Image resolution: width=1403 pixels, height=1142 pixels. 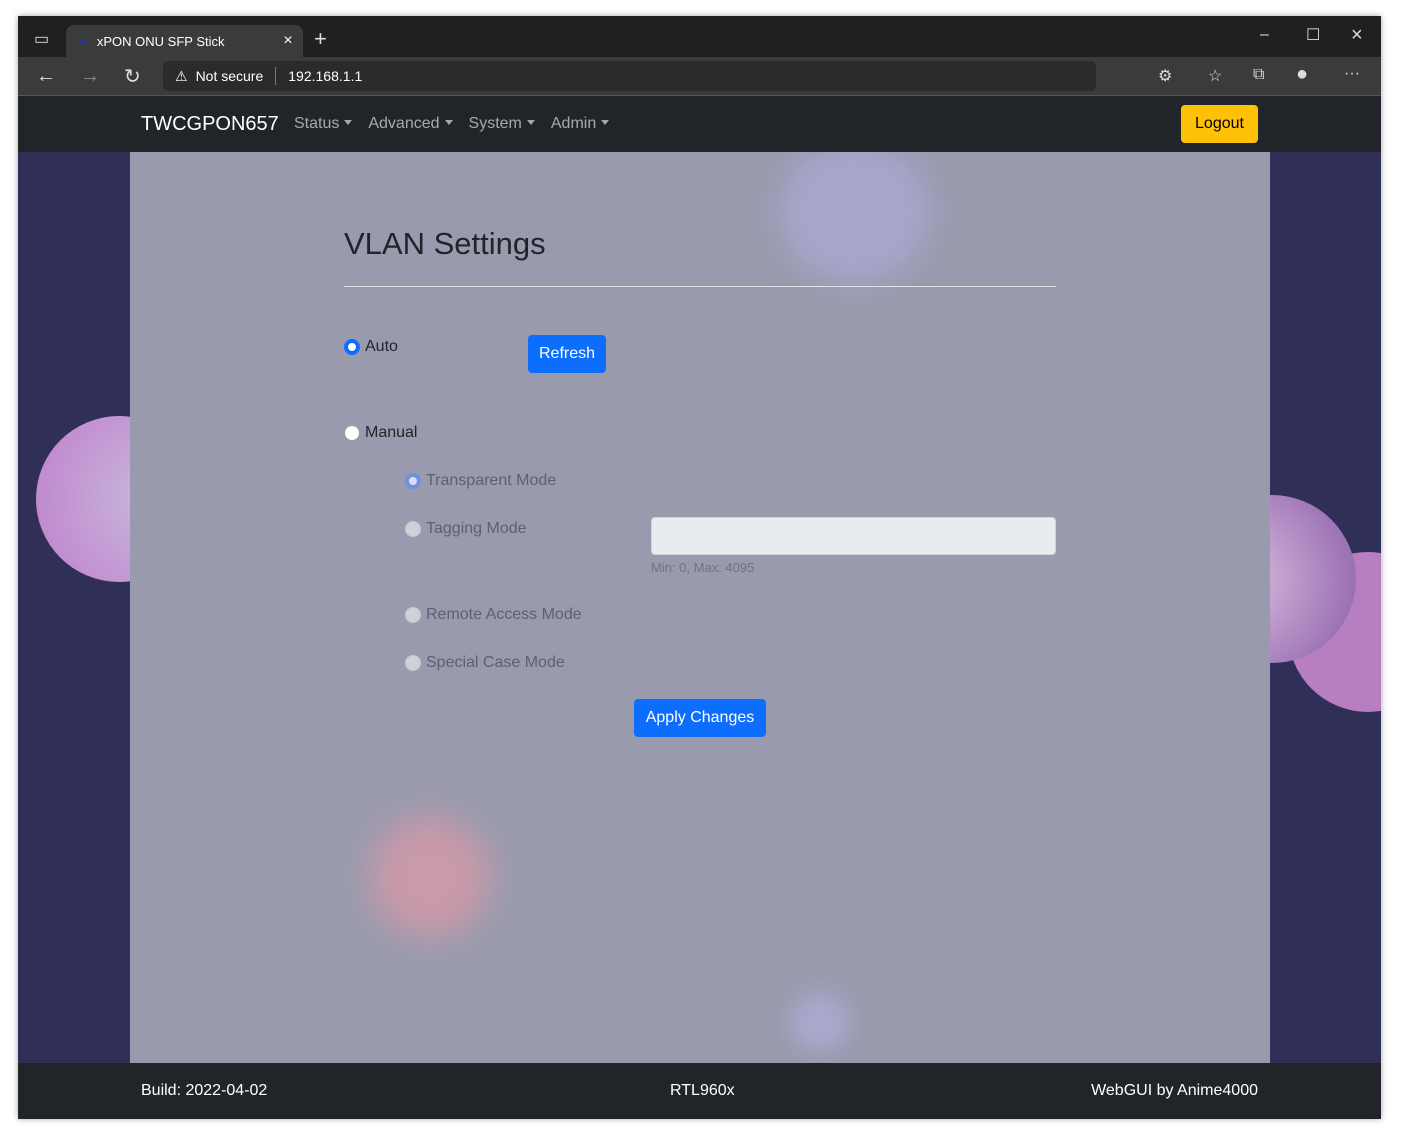 What do you see at coordinates (41, 39) in the screenshot?
I see `tab-actions-icon: ▭` at bounding box center [41, 39].